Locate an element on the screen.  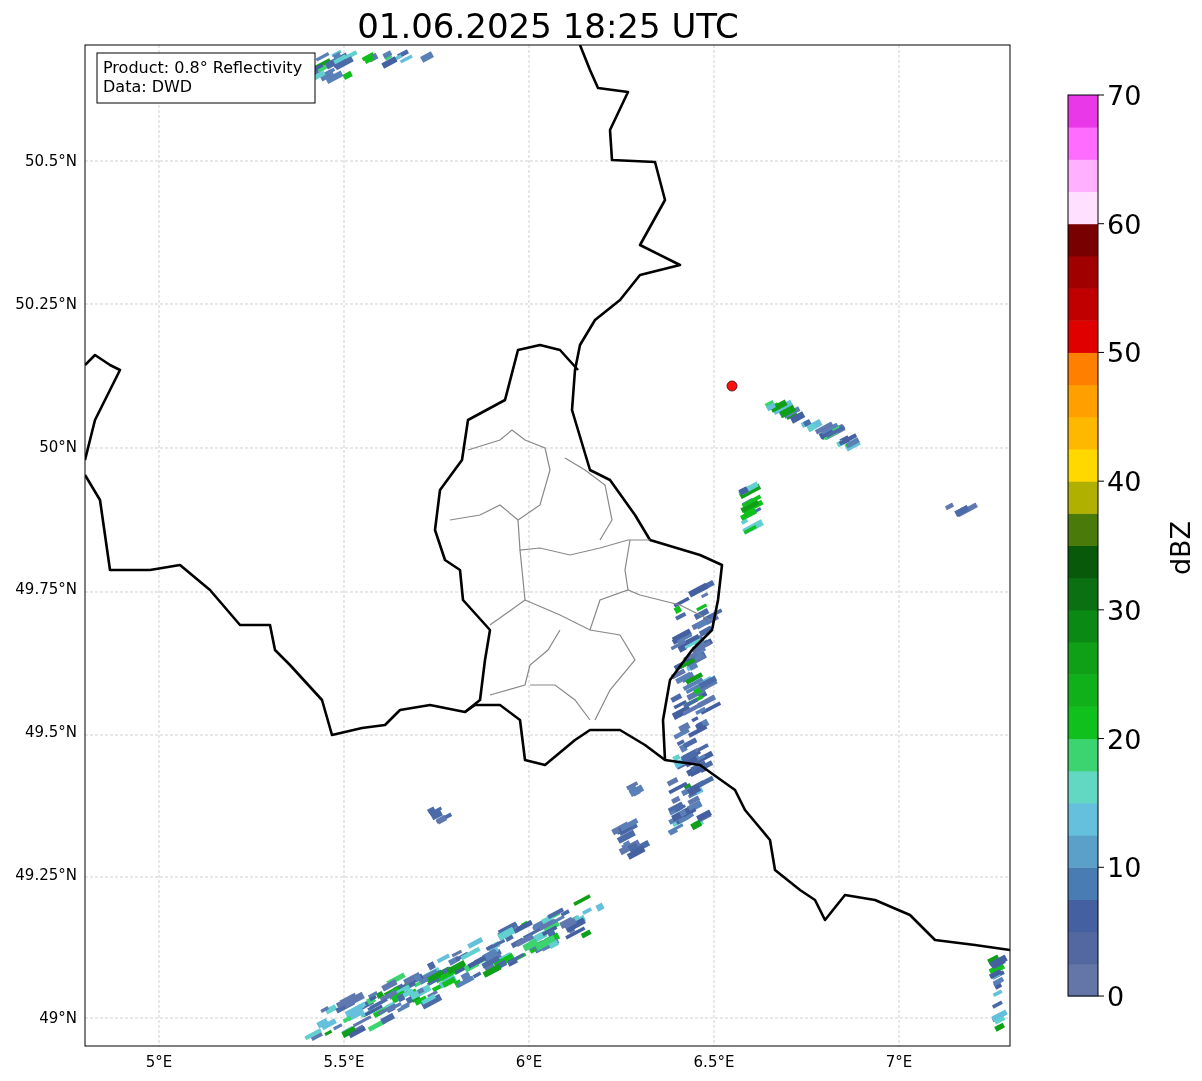
longitude-label: 5.5°E is located at coordinates (344, 1062).